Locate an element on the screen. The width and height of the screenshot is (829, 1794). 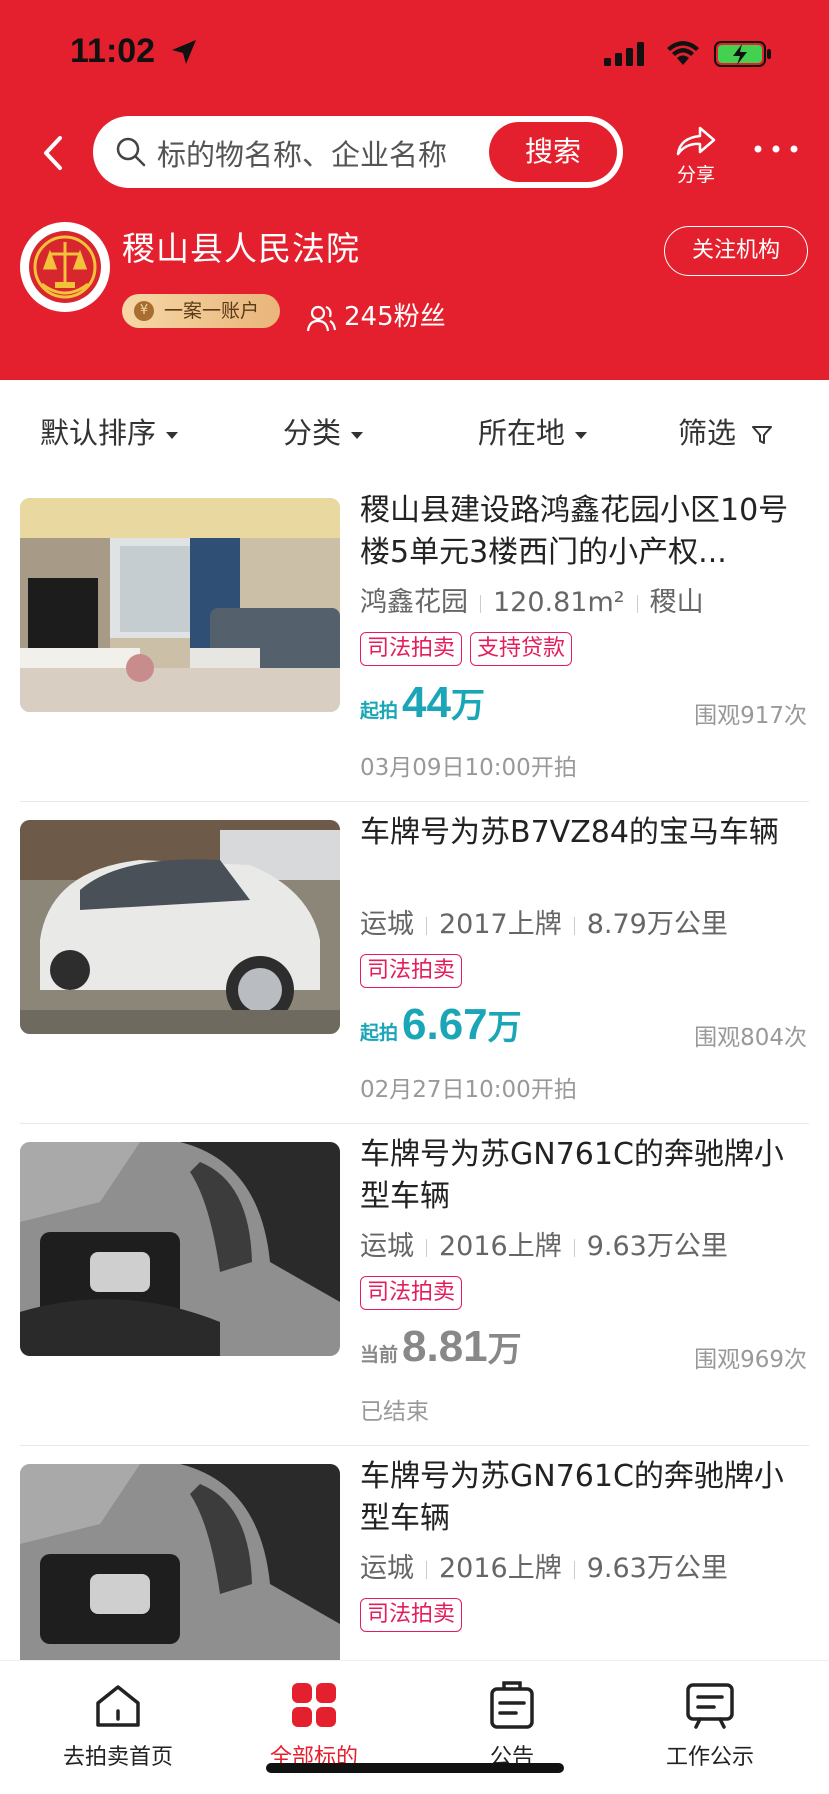
notice-icon is located at coordinates (512, 1705).